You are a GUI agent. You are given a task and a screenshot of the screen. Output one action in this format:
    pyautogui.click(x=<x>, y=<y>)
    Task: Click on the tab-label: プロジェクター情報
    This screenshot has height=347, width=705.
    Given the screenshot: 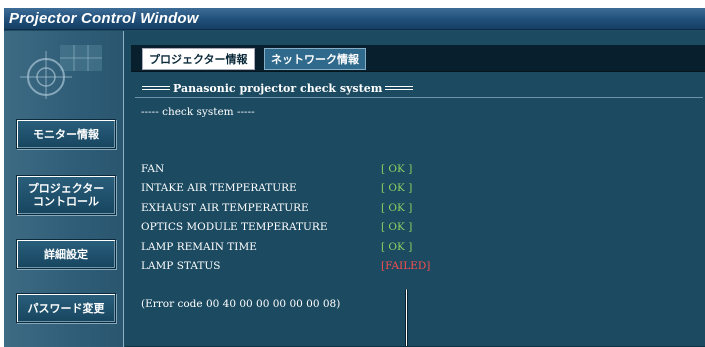 What is the action you would take?
    pyautogui.click(x=198, y=59)
    